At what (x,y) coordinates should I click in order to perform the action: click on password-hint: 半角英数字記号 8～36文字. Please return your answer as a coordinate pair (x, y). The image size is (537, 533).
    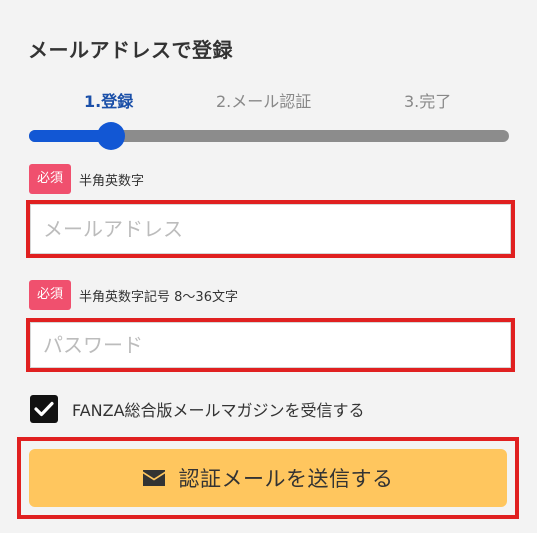
    Looking at the image, I should click on (158, 297).